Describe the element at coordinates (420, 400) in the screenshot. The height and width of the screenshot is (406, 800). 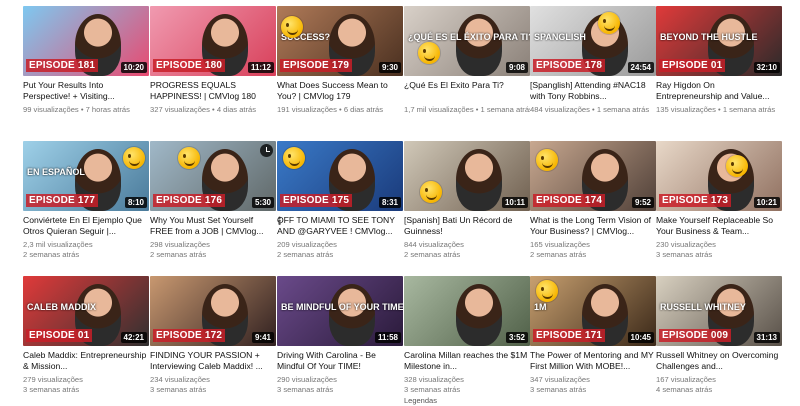
I see `captions-label: Legendas` at that location.